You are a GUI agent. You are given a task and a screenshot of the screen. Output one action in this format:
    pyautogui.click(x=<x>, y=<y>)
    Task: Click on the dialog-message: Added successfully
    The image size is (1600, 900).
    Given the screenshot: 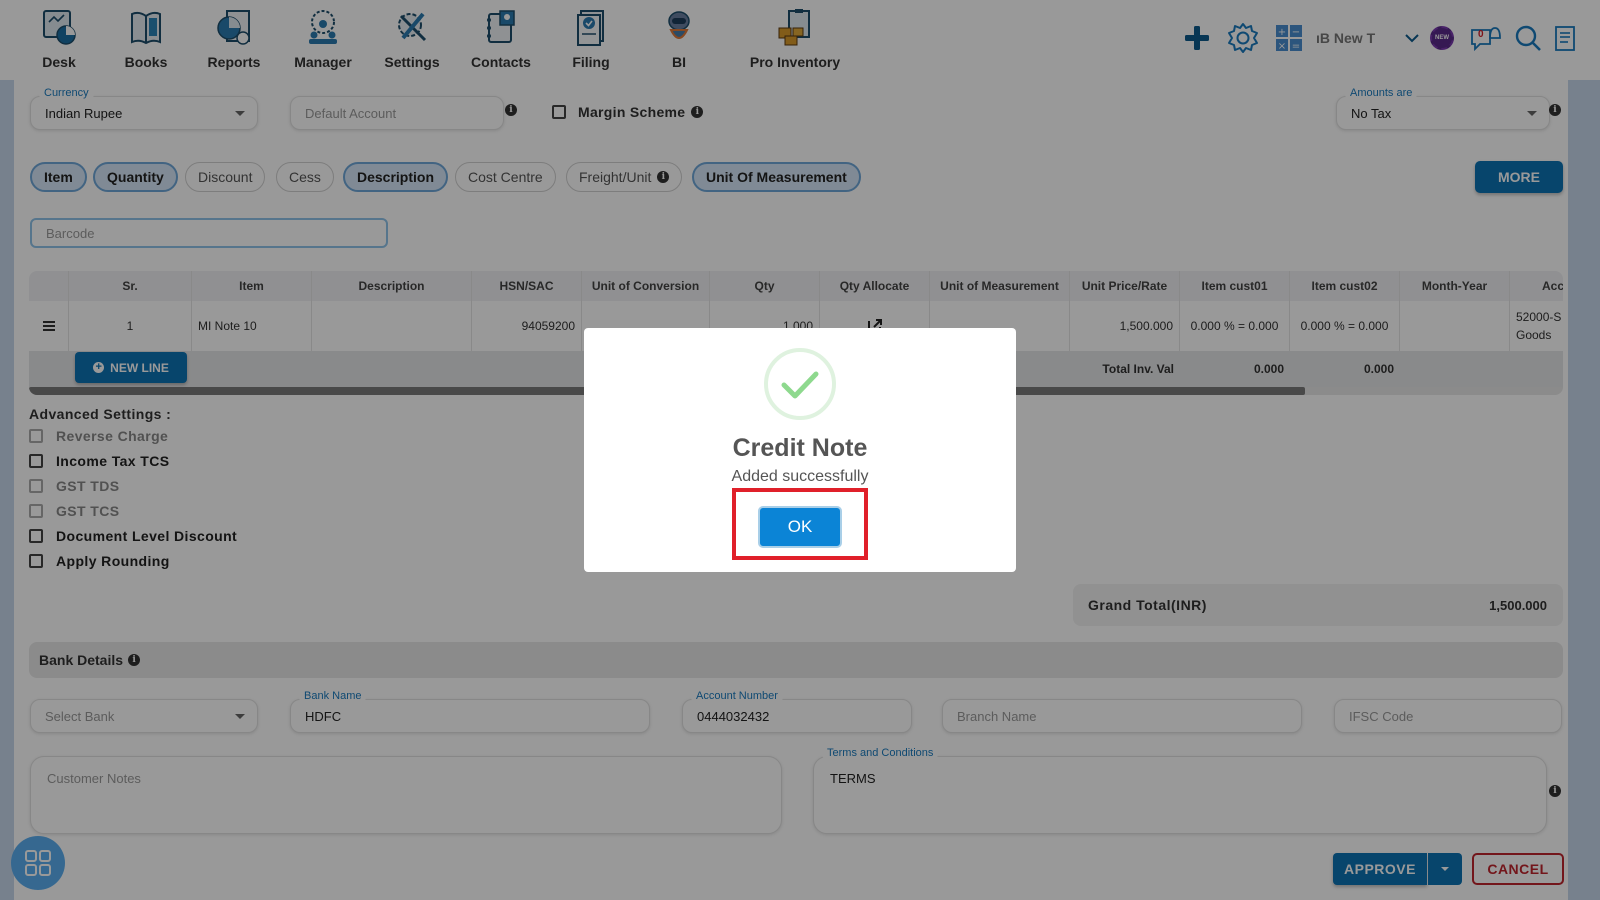 What is the action you would take?
    pyautogui.click(x=800, y=476)
    